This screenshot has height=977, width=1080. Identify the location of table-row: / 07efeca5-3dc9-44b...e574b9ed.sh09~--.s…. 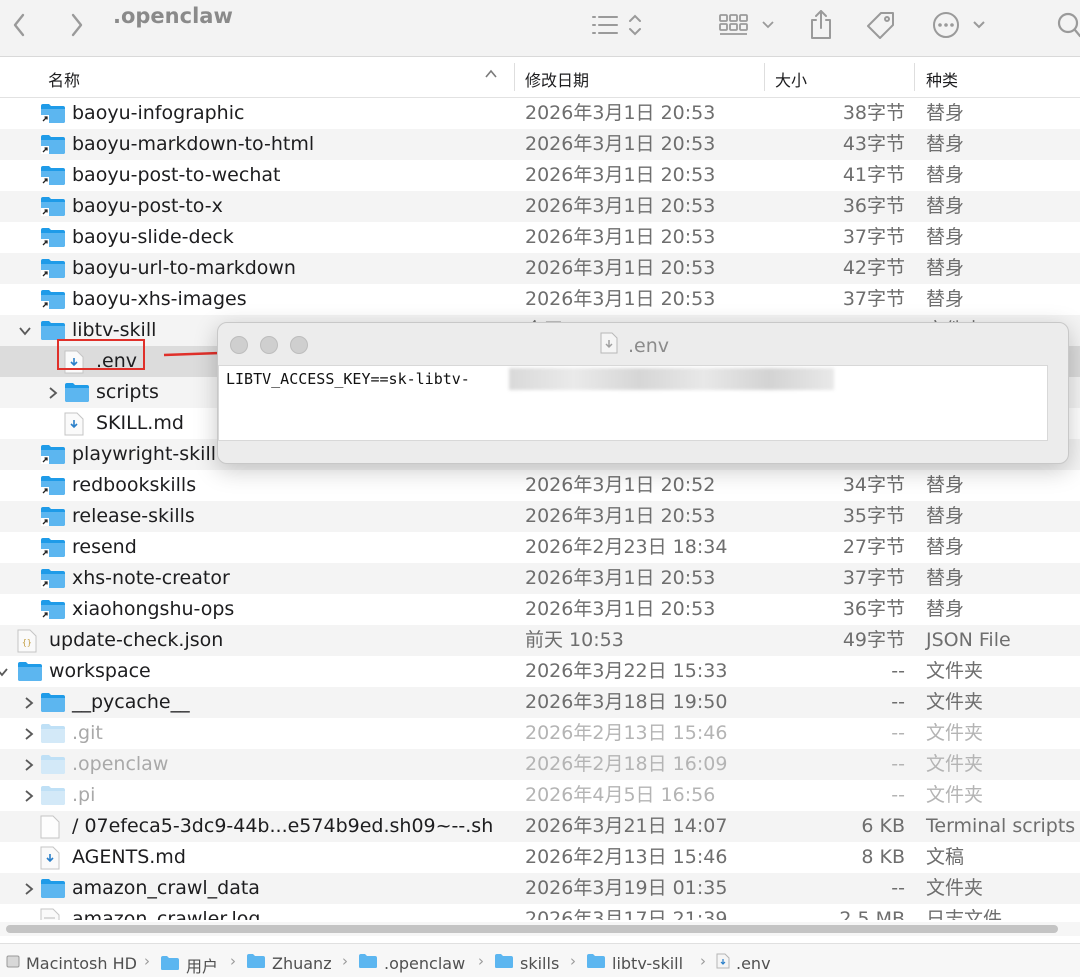
(540, 826).